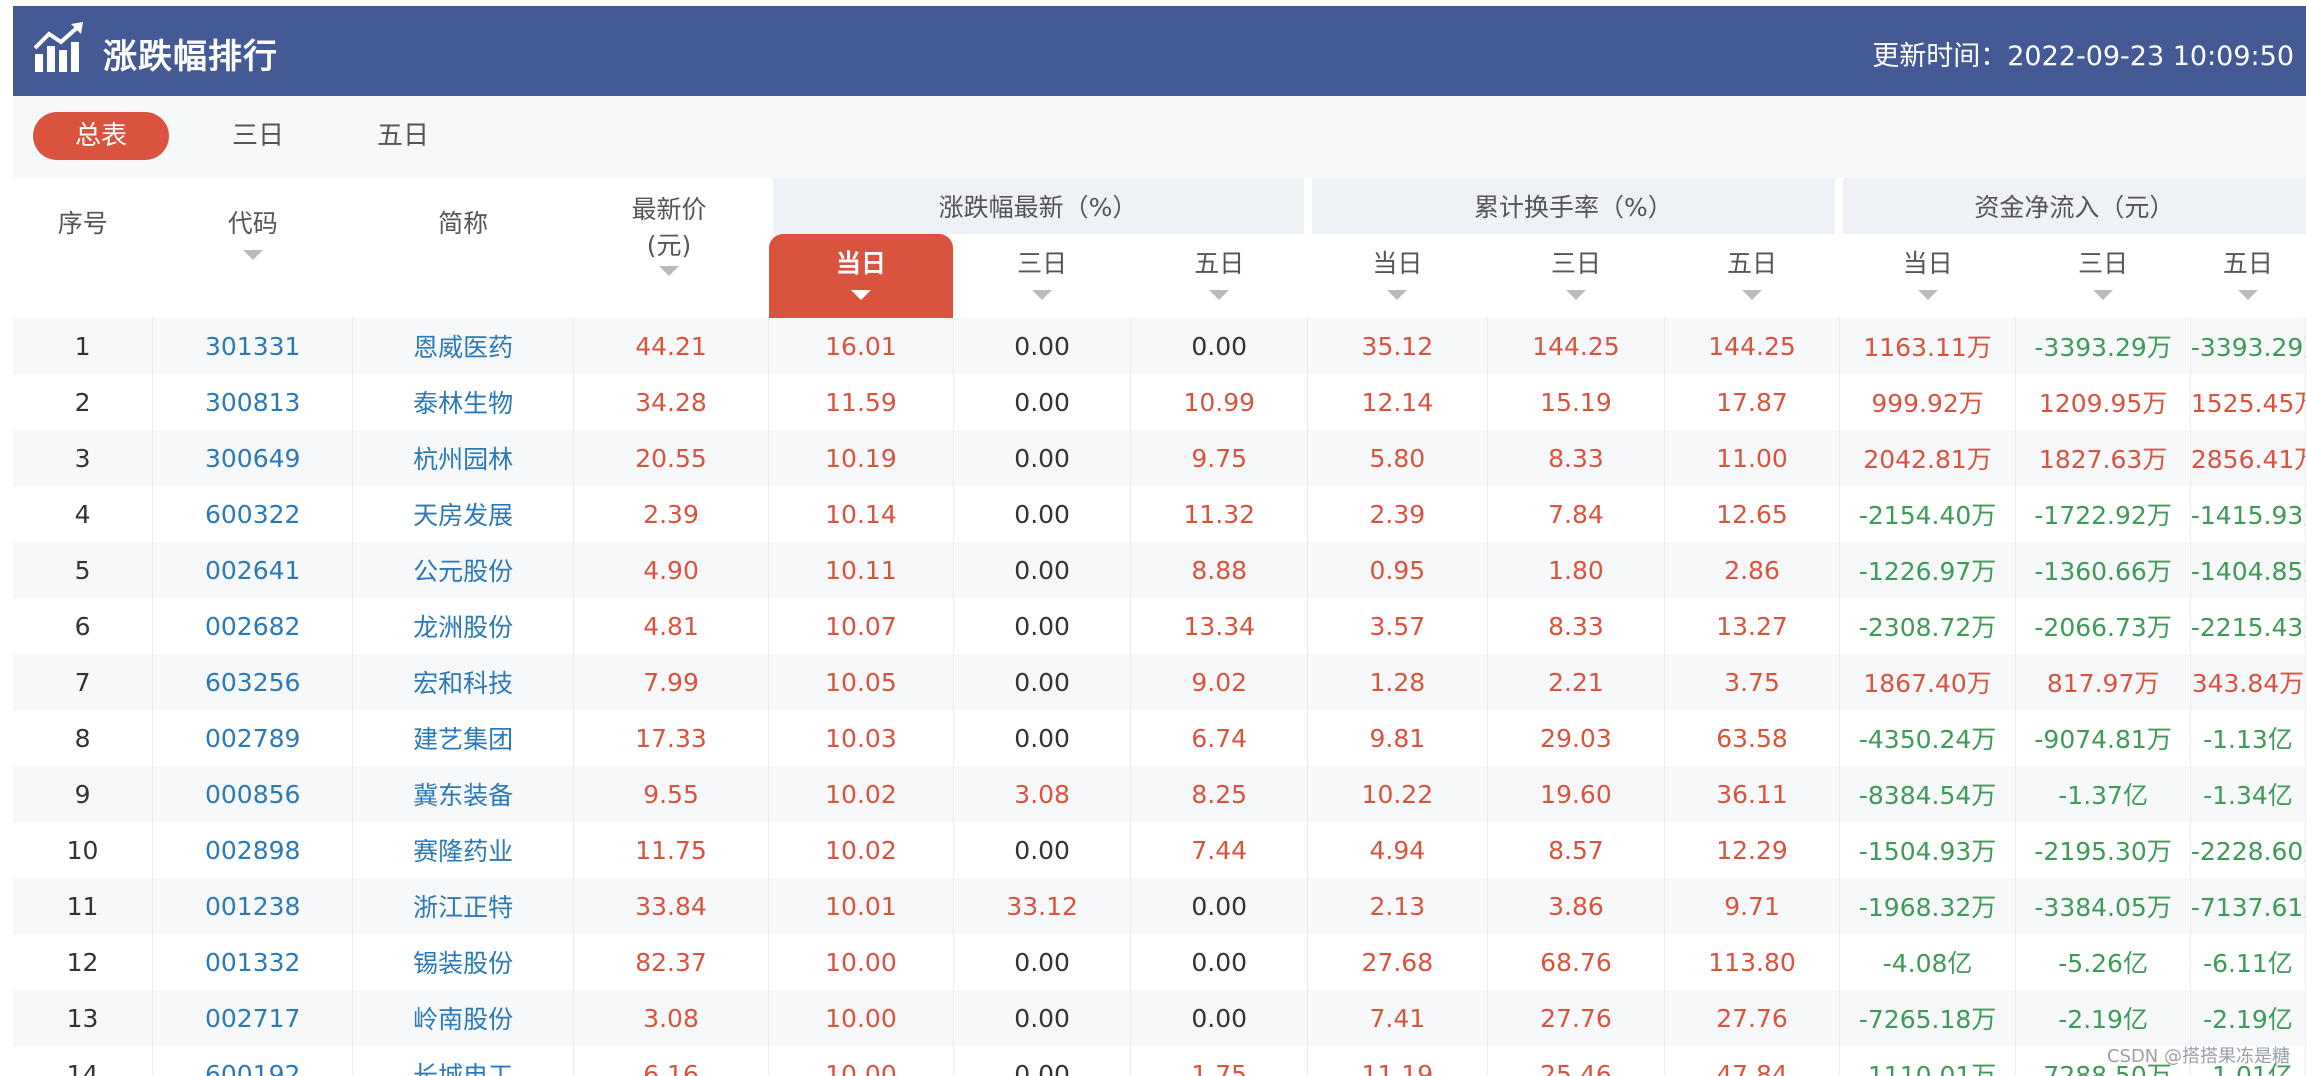  I want to click on change-5day: 1.75, so click(1219, 1061).